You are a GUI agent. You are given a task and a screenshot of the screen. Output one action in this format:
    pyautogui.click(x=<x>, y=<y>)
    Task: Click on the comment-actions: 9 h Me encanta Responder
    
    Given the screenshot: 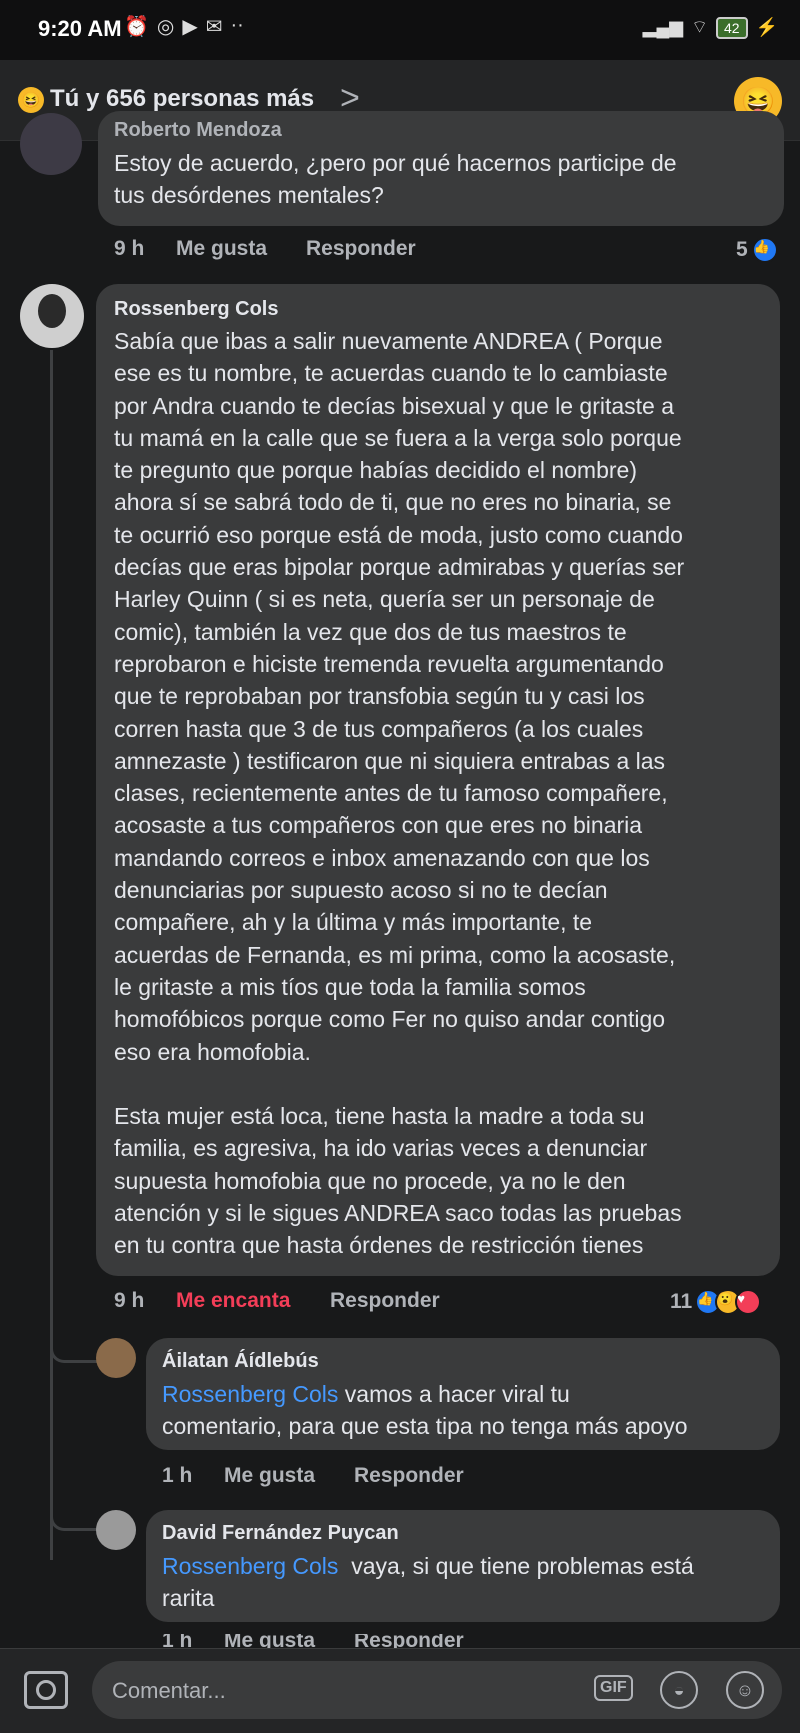 What is the action you would take?
    pyautogui.click(x=277, y=1301)
    